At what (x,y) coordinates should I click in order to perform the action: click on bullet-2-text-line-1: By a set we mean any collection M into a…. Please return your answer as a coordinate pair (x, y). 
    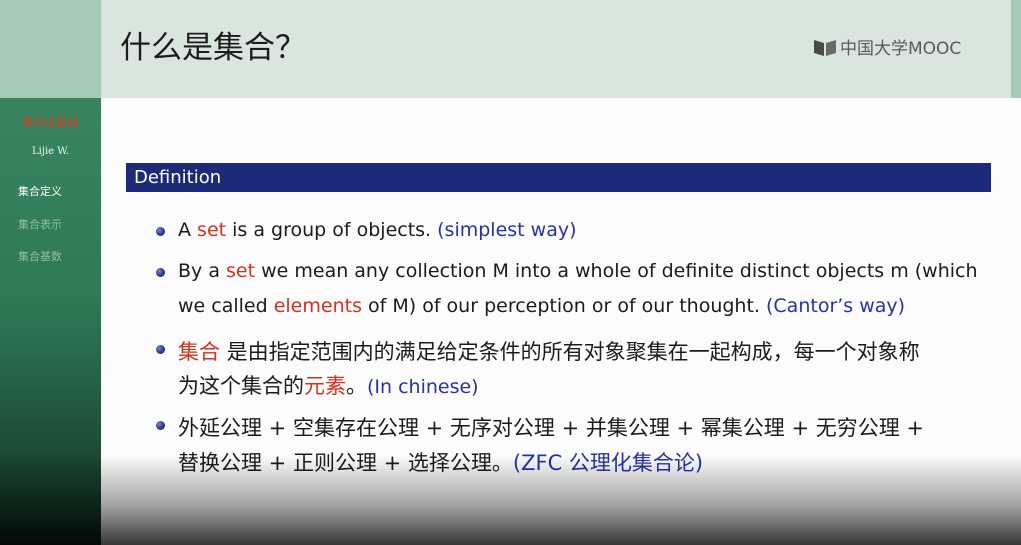
    Looking at the image, I should click on (578, 271).